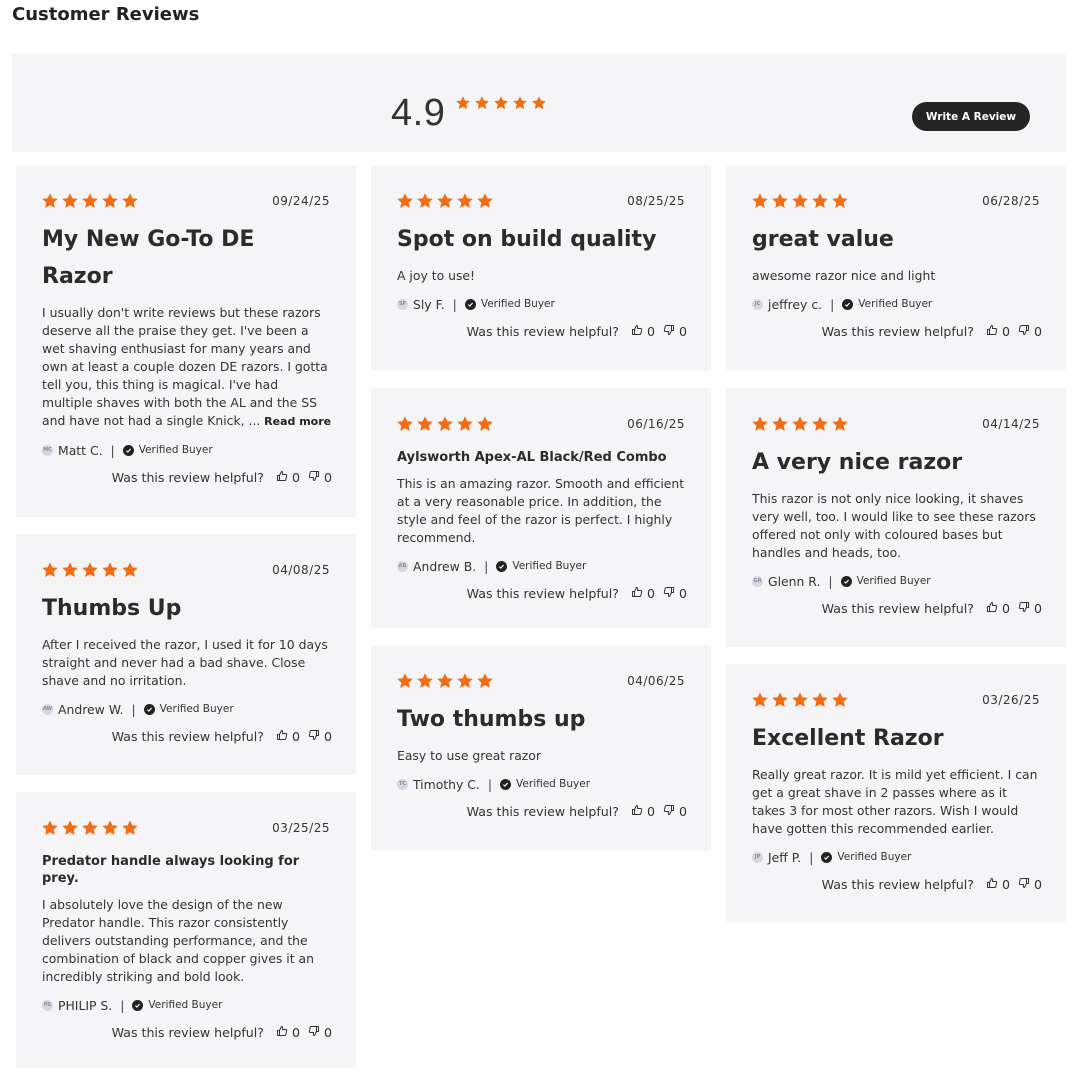 The height and width of the screenshot is (1080, 1080). What do you see at coordinates (187, 709) in the screenshot?
I see `reviewer-info: AW Andrew W. | Verified Buyer` at bounding box center [187, 709].